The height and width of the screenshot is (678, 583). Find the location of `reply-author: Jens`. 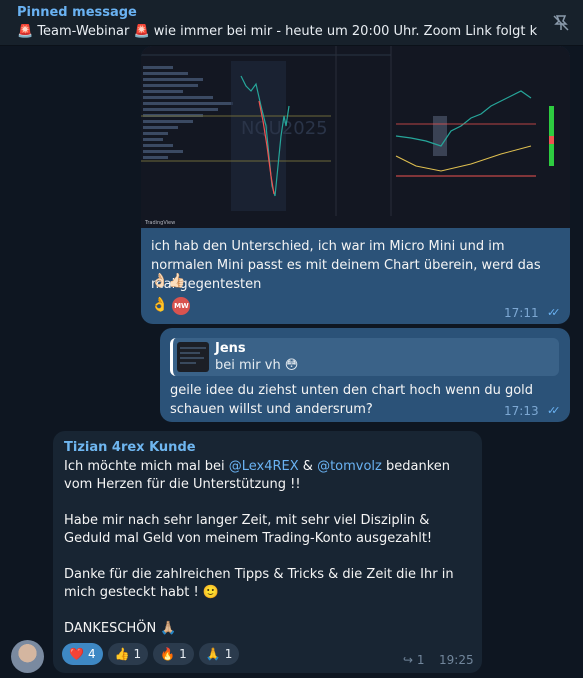

reply-author: Jens is located at coordinates (230, 348).